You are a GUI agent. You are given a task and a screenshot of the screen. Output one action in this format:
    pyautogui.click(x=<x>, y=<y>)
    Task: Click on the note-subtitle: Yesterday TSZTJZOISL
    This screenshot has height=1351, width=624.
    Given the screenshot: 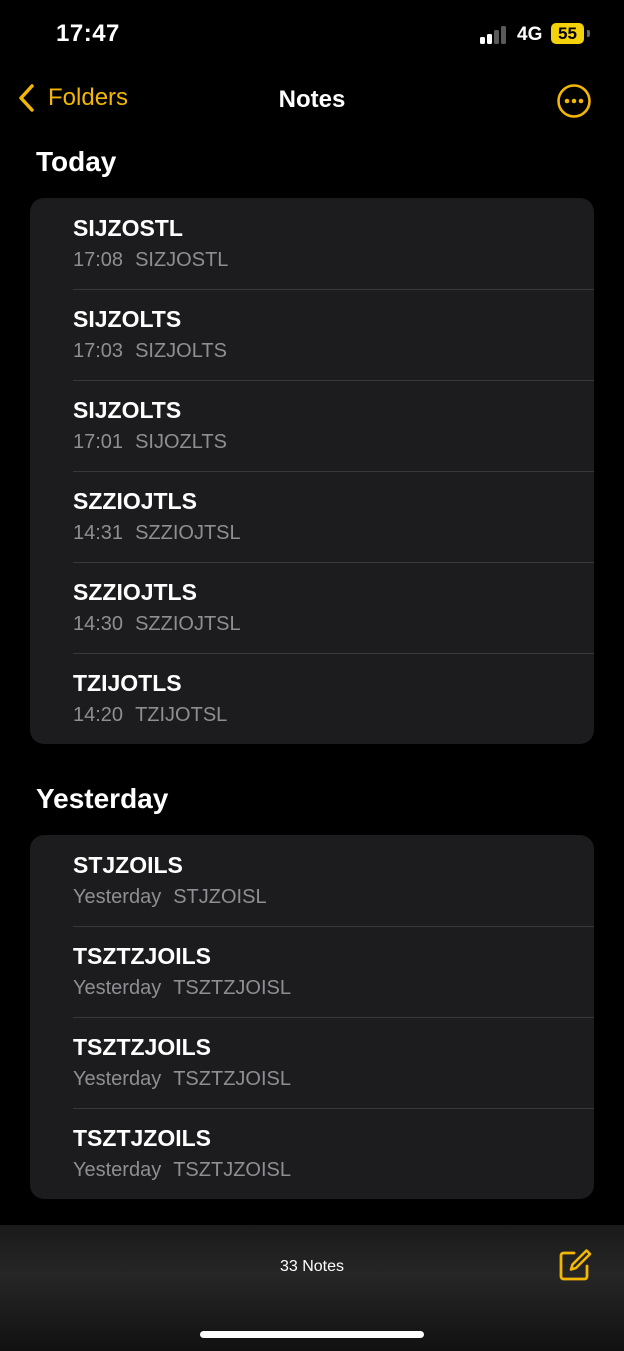 What is the action you would take?
    pyautogui.click(x=182, y=1170)
    